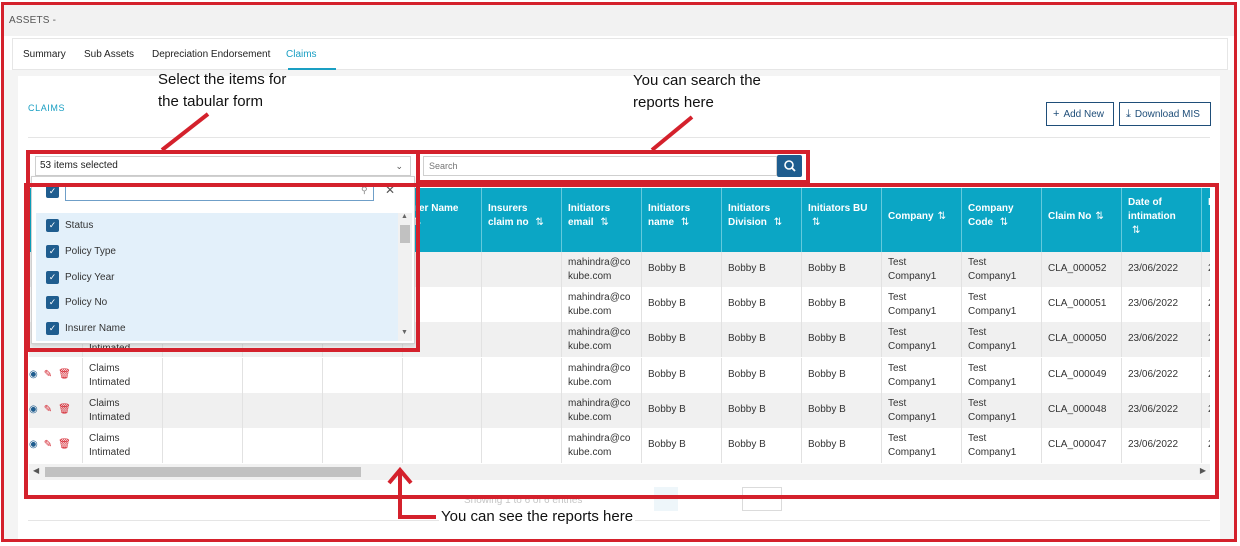 This screenshot has width=1240, height=546. Describe the element at coordinates (666, 499) in the screenshot. I see `page-button` at that location.